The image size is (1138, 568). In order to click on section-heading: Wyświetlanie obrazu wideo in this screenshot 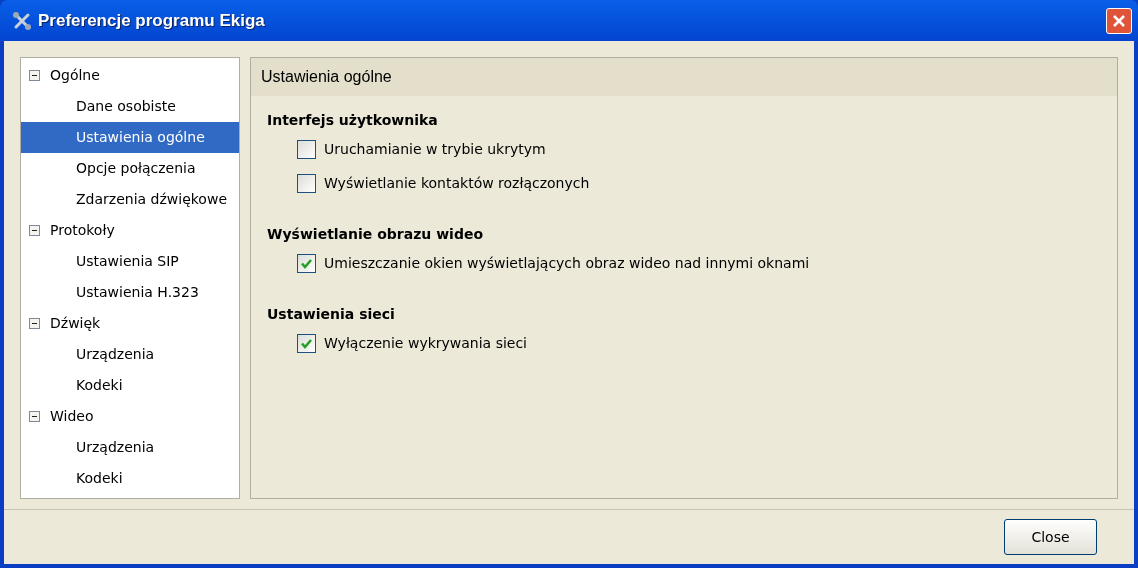, I will do `click(376, 234)`.